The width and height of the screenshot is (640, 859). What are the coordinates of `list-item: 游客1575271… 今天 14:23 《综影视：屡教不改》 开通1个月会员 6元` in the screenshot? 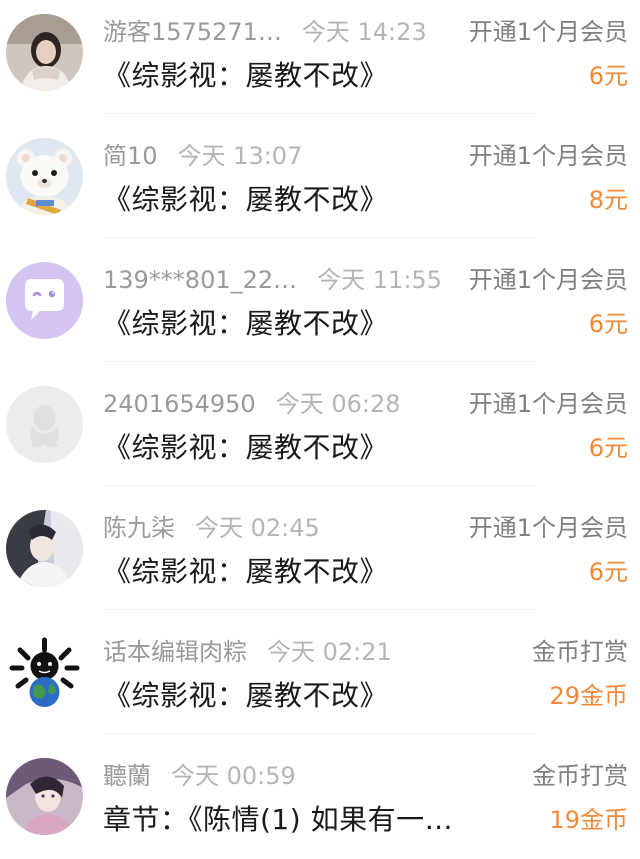 It's located at (320, 57).